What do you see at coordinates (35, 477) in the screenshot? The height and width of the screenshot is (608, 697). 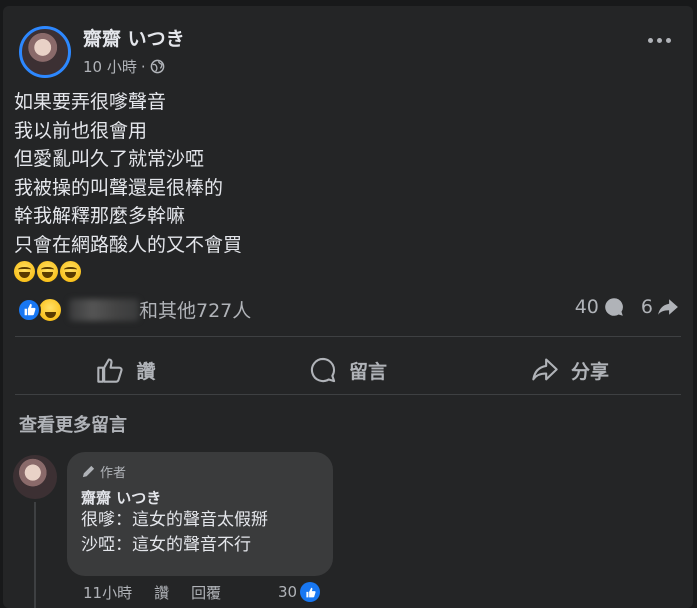 I see `commenter-avatar` at bounding box center [35, 477].